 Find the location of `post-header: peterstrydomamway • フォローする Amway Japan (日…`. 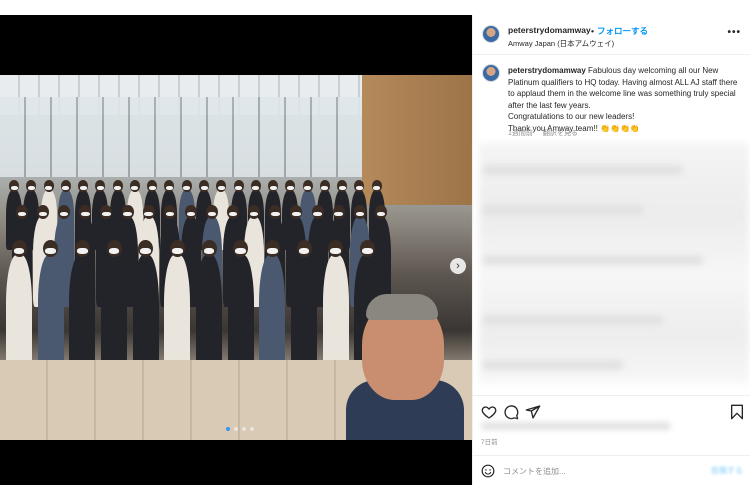

post-header: peterstrydomamway • フォローする Amway Japan (日… is located at coordinates (611, 35).